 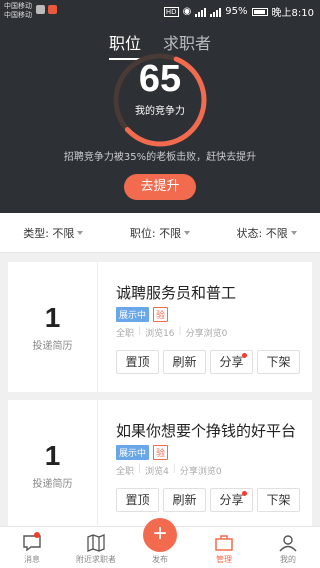 What do you see at coordinates (160, 111) in the screenshot?
I see `score-label: 我的竞争力` at bounding box center [160, 111].